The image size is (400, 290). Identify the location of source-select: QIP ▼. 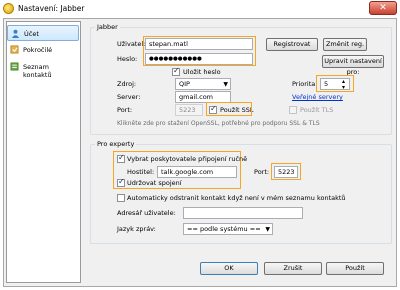
(203, 84).